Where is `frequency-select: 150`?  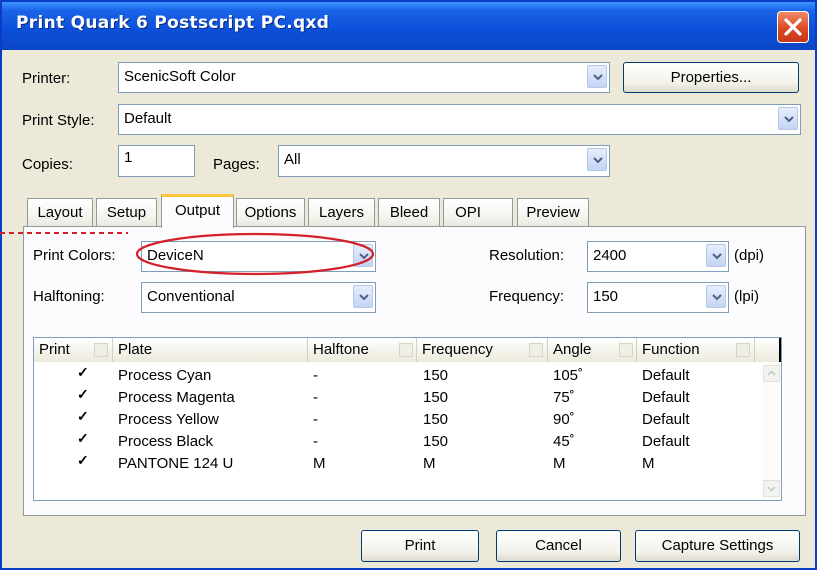
frequency-select: 150 is located at coordinates (658, 297).